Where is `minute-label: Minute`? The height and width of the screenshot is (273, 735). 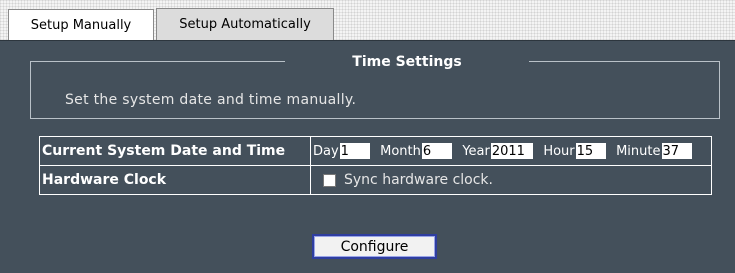 minute-label: Minute is located at coordinates (638, 151).